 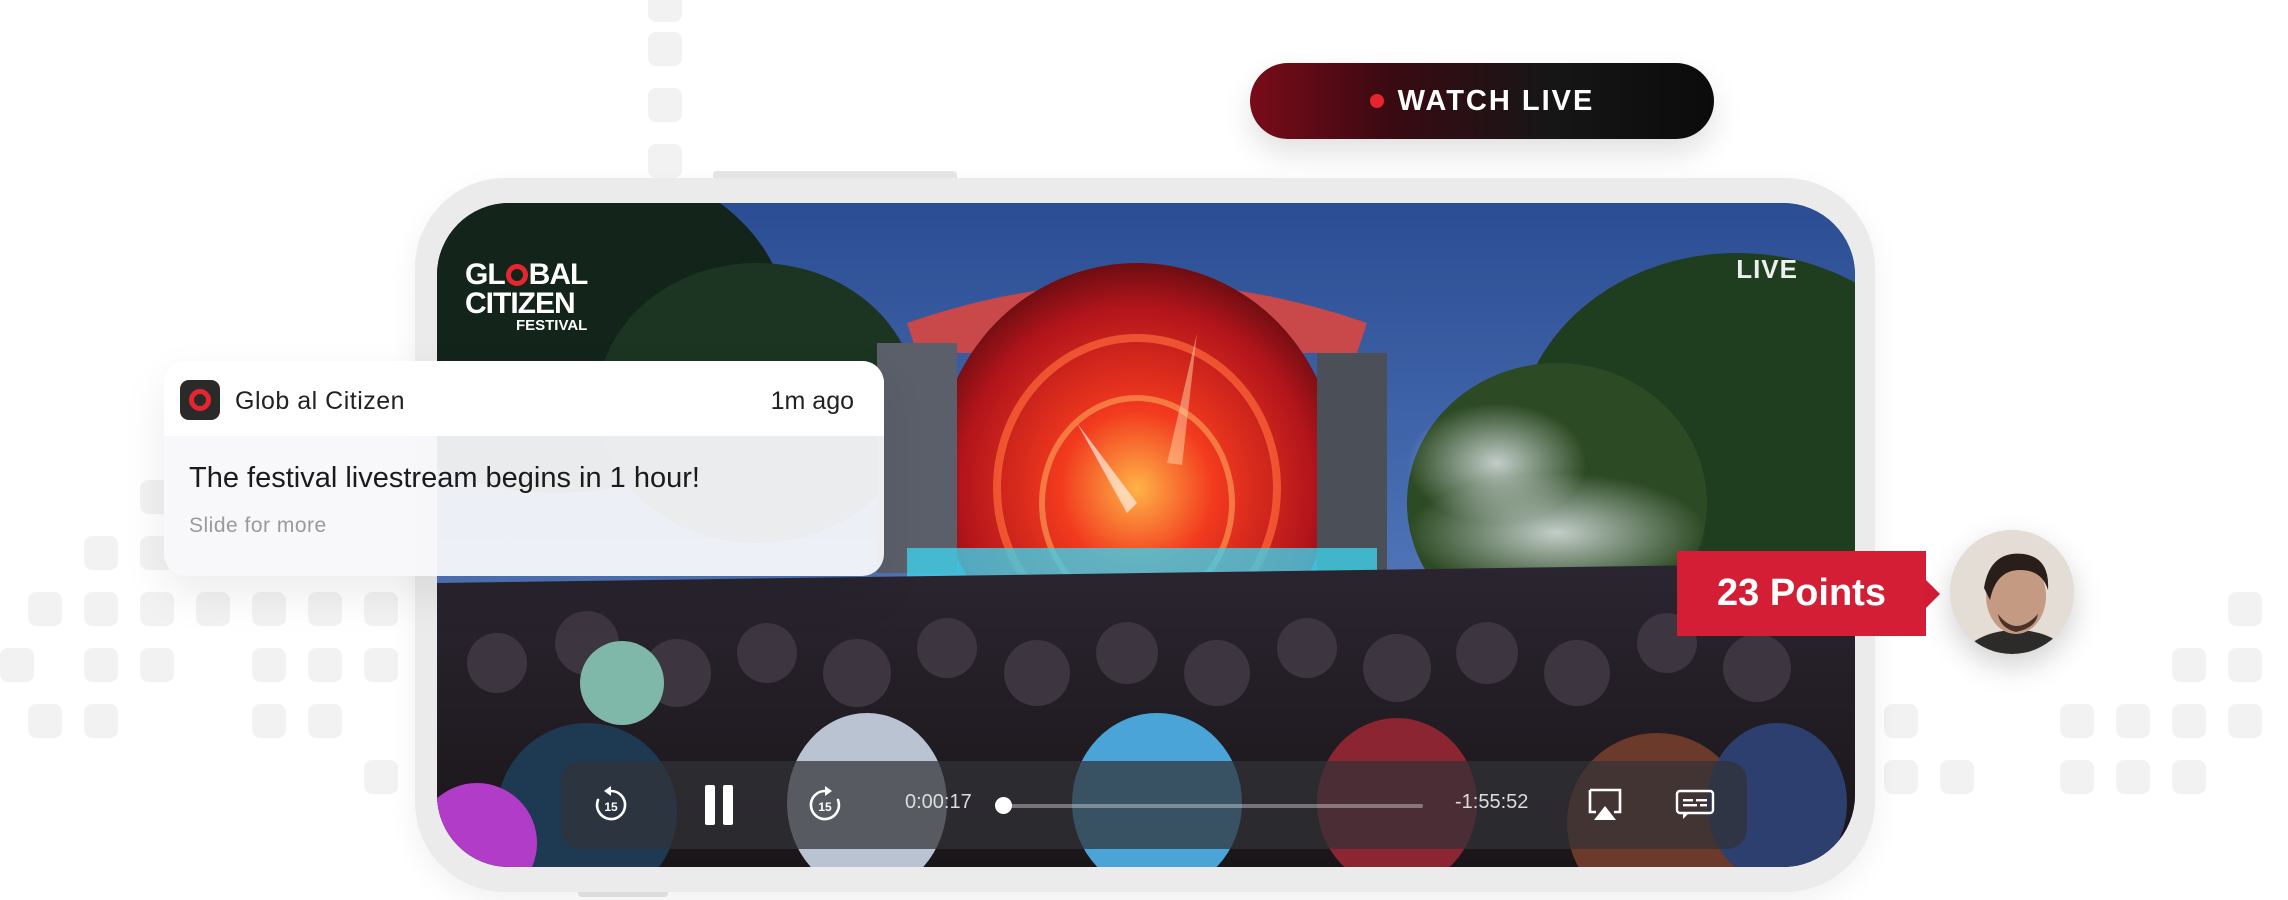 What do you see at coordinates (1212, 806) in the screenshot?
I see `seek-bar` at bounding box center [1212, 806].